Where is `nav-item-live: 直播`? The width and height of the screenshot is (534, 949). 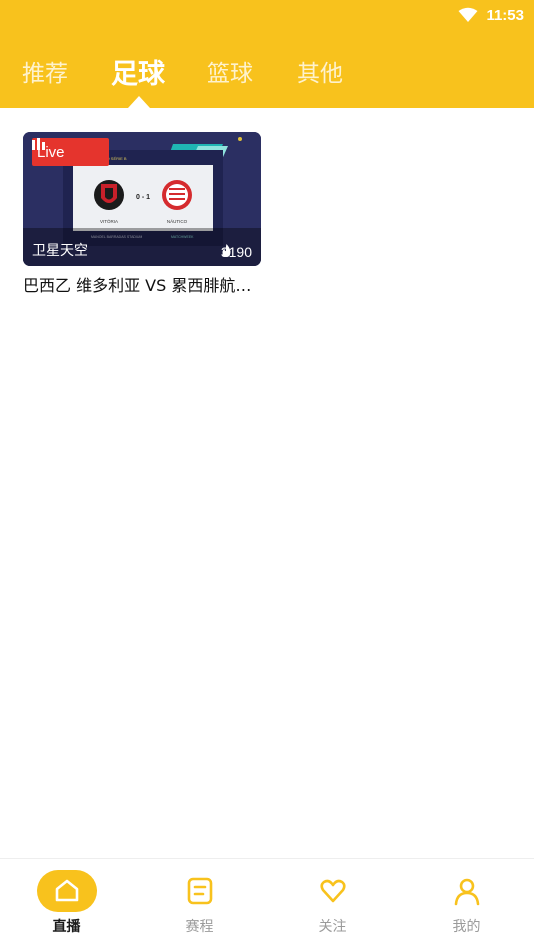
nav-item-live: 直播 is located at coordinates (66, 904).